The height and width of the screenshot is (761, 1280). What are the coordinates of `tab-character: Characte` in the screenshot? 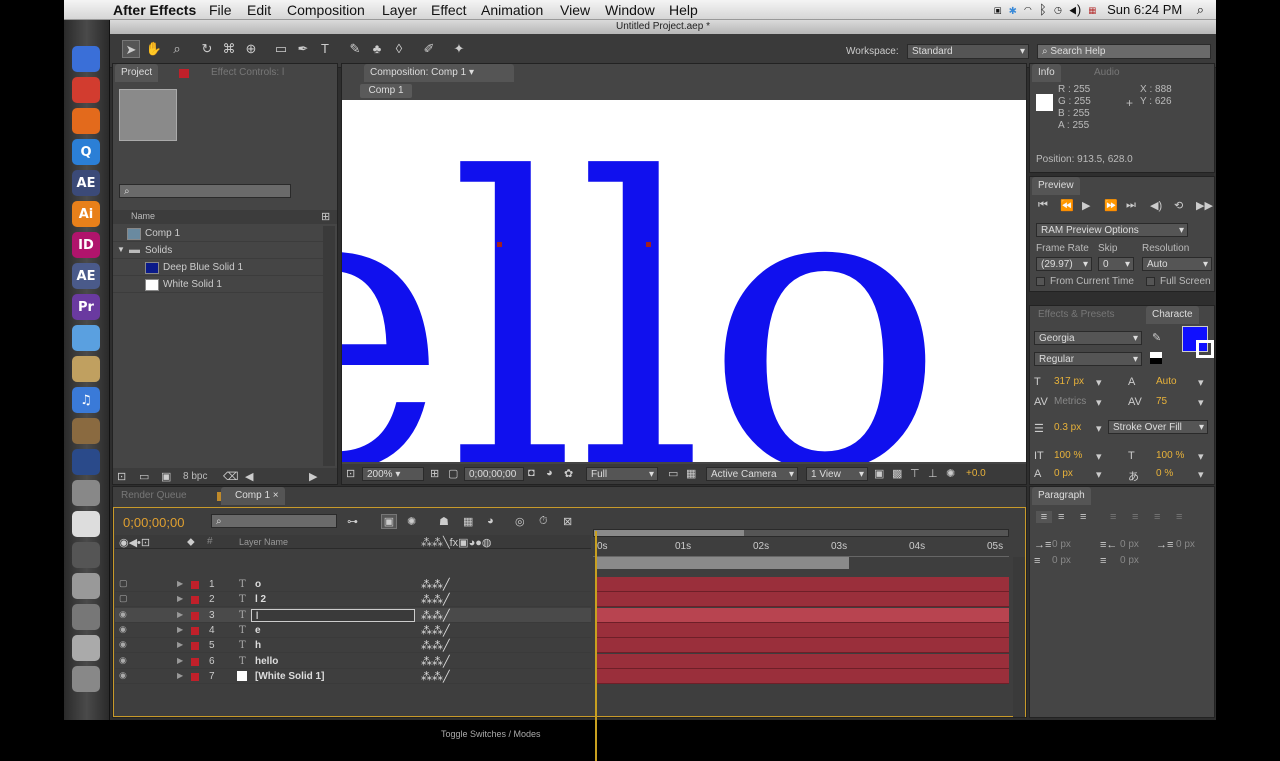 It's located at (1172, 315).